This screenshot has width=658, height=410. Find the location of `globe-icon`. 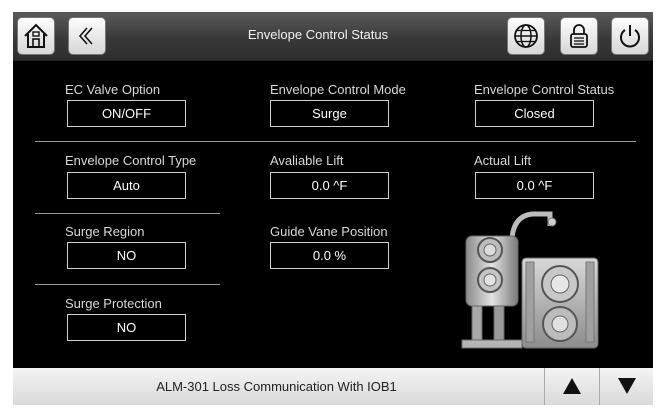

globe-icon is located at coordinates (526, 36).